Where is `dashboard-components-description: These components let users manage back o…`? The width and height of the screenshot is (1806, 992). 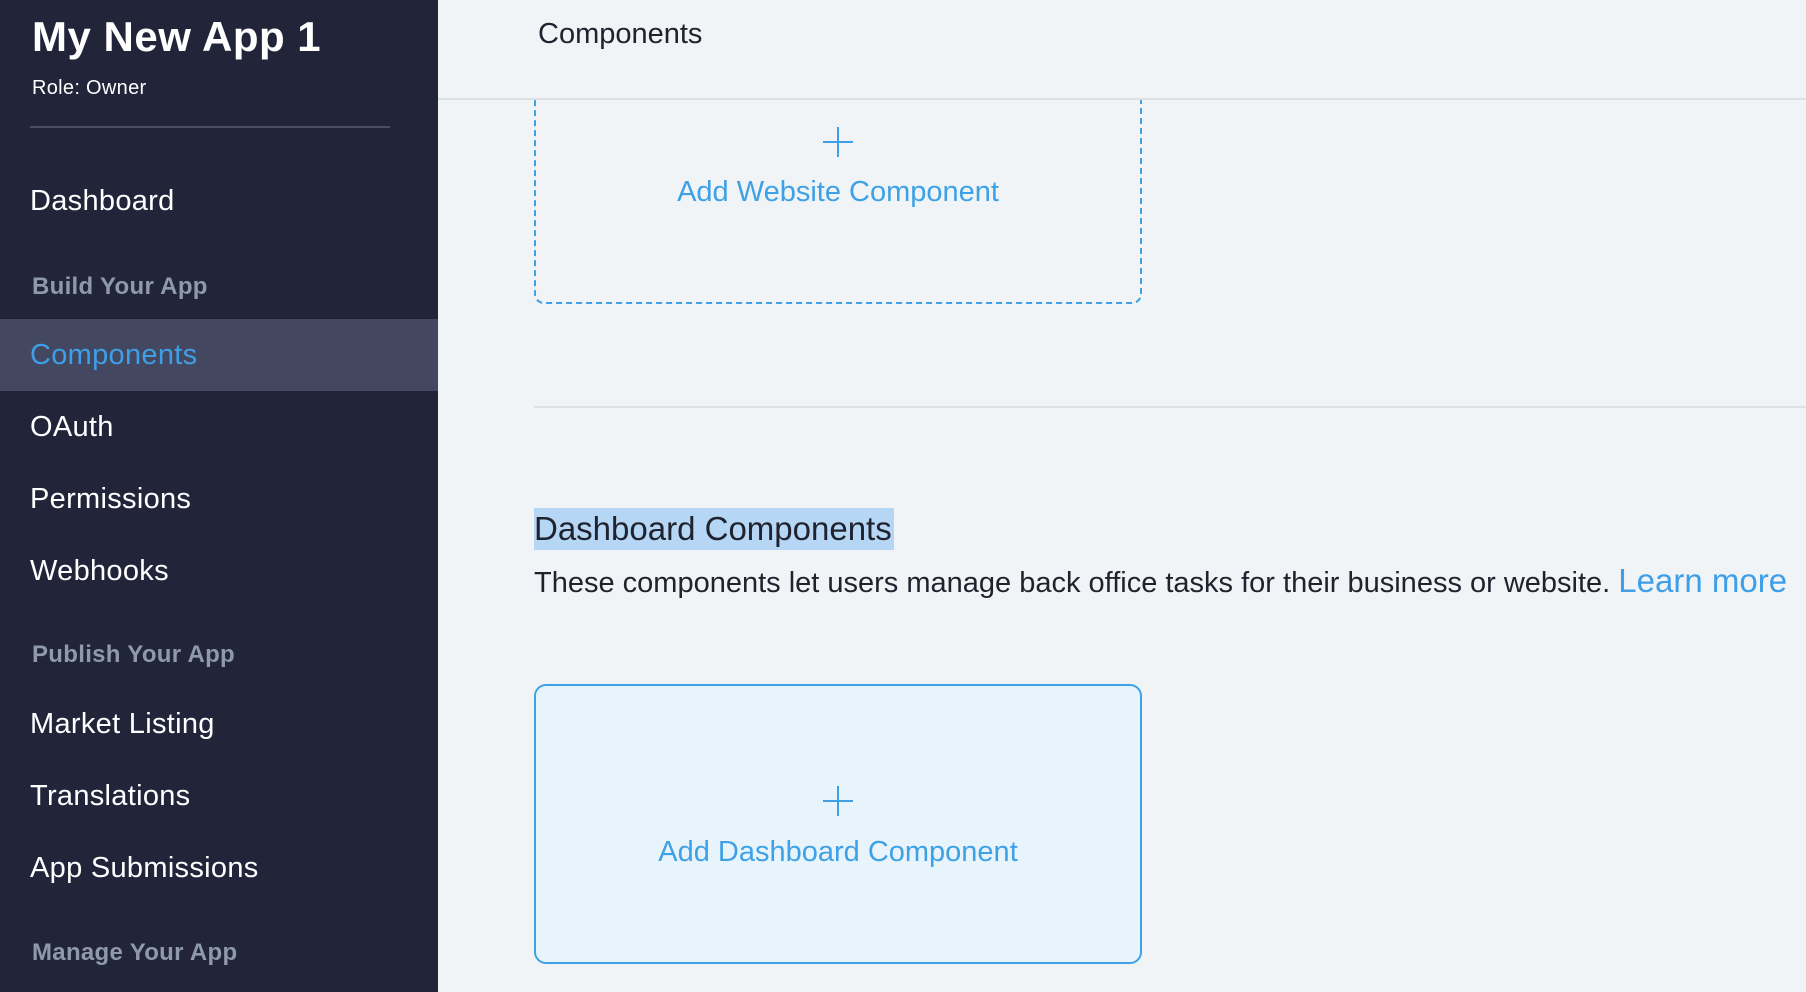
dashboard-components-description: These components let users manage back o… is located at coordinates (1160, 582).